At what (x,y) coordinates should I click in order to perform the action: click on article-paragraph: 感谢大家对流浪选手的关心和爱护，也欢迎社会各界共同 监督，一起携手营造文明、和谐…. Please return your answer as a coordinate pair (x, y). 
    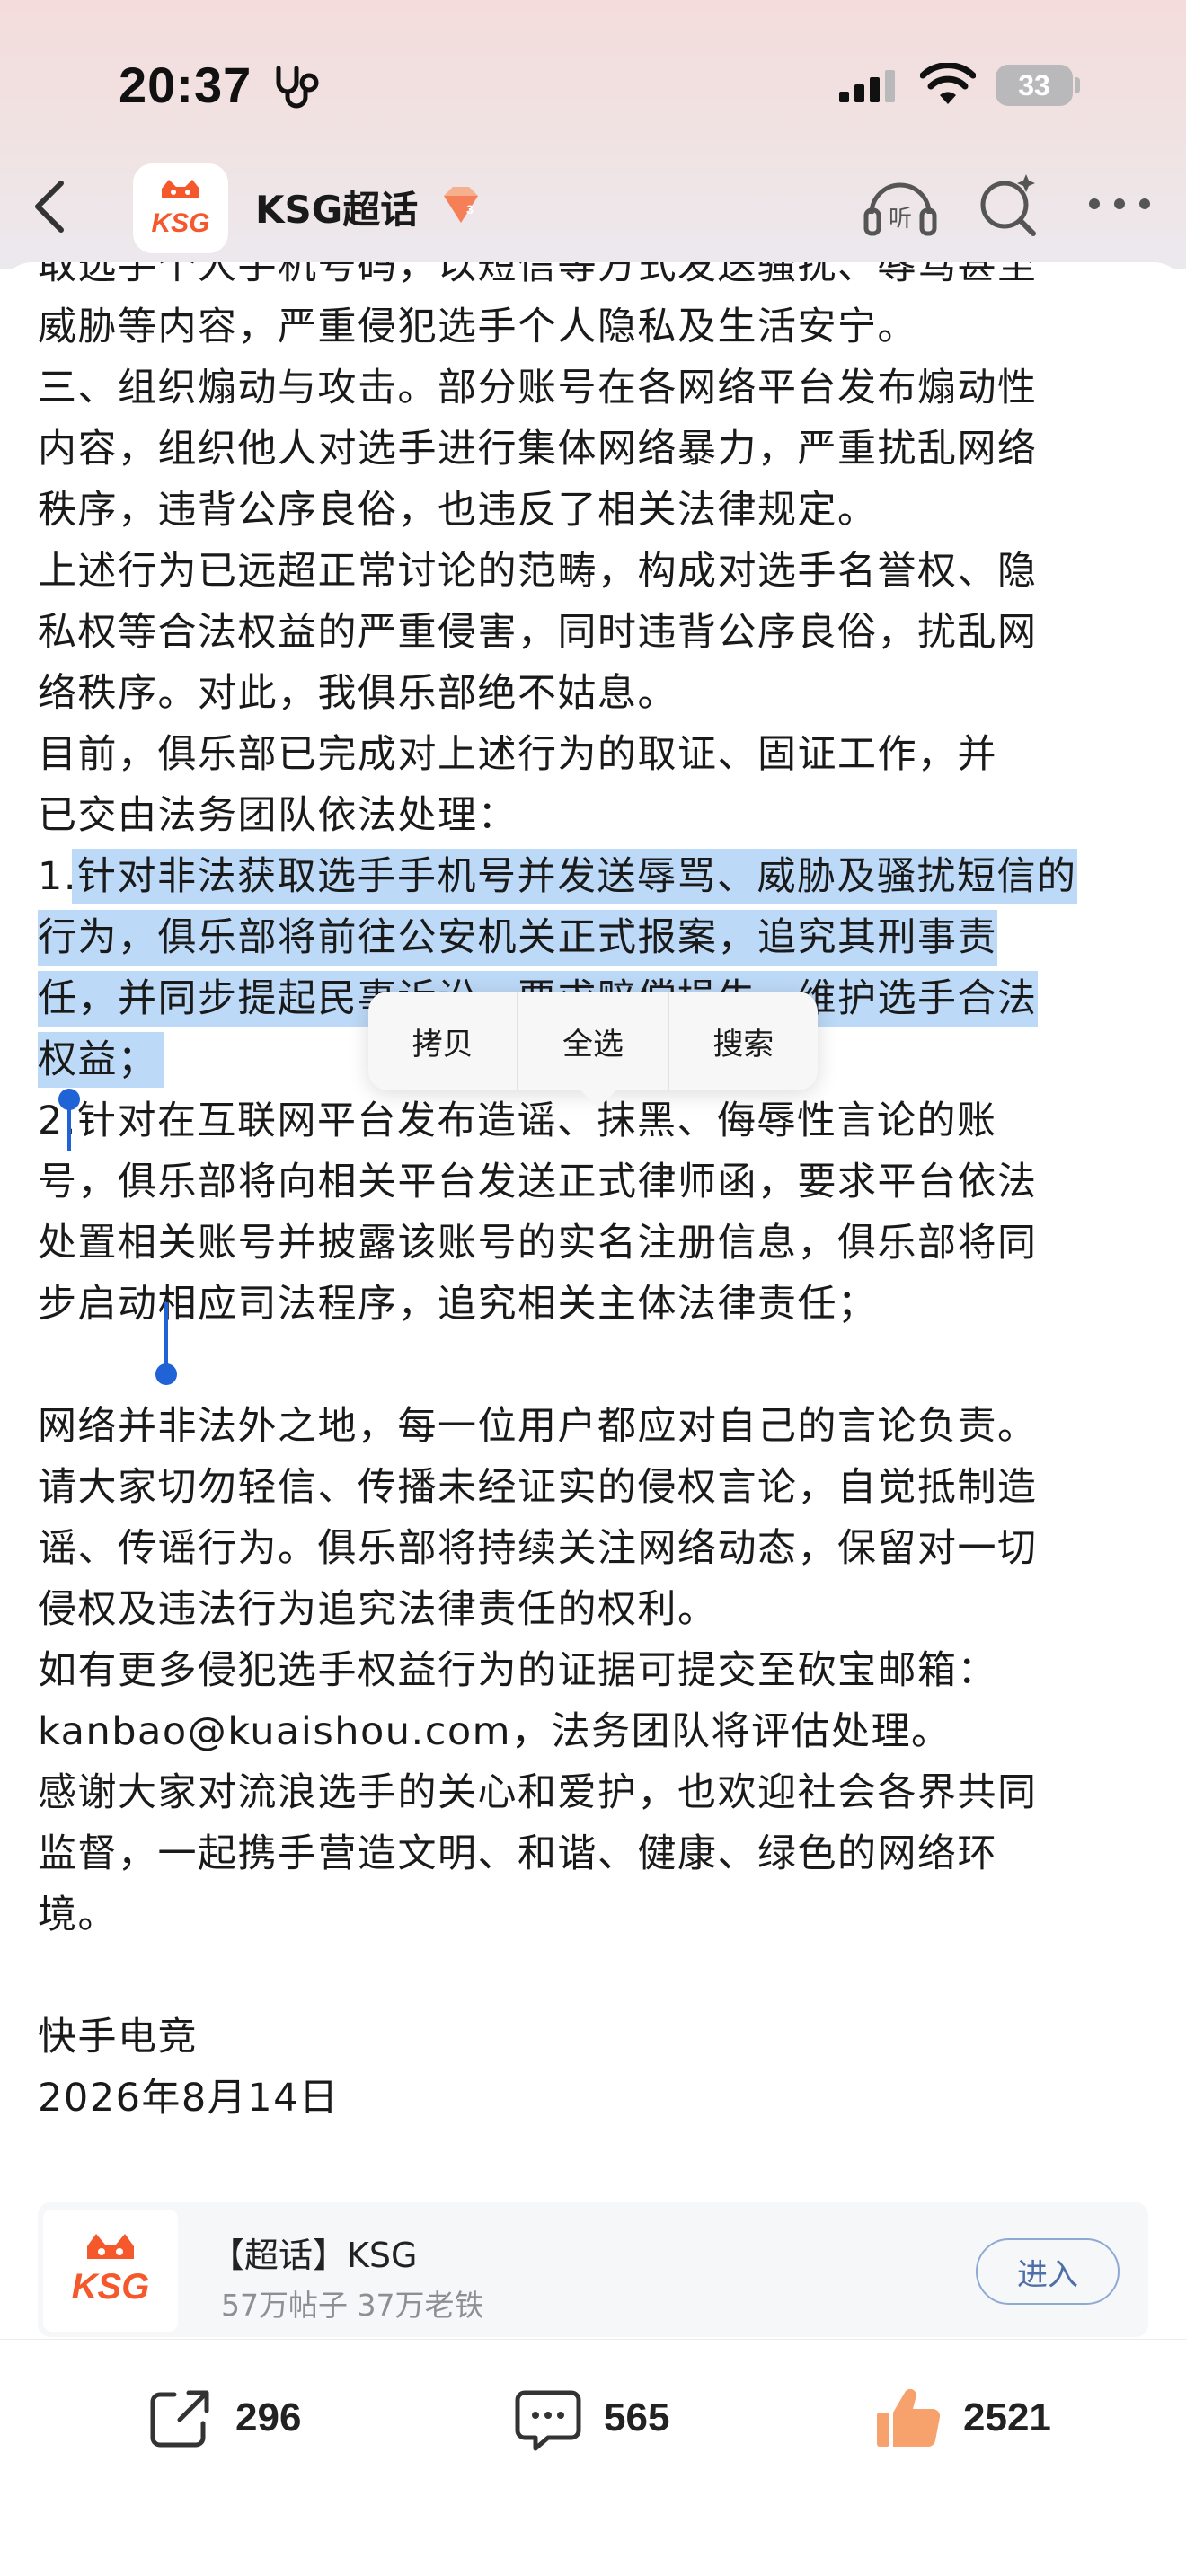
    Looking at the image, I should click on (538, 1853).